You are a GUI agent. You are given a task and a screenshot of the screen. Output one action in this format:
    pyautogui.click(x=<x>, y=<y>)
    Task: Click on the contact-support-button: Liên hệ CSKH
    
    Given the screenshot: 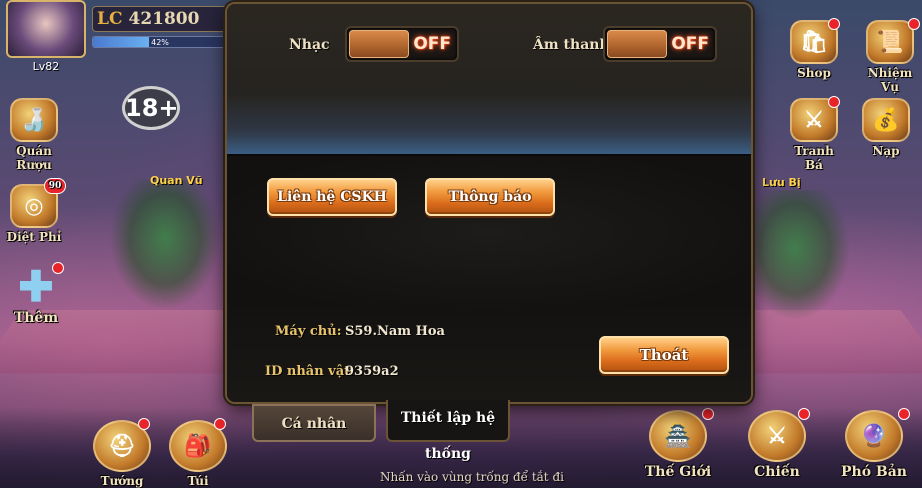 What is the action you would take?
    pyautogui.click(x=332, y=197)
    